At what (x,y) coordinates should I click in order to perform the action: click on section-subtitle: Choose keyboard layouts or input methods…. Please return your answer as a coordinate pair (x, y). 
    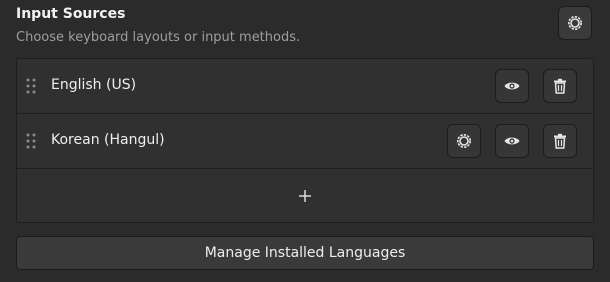
    Looking at the image, I should click on (158, 37).